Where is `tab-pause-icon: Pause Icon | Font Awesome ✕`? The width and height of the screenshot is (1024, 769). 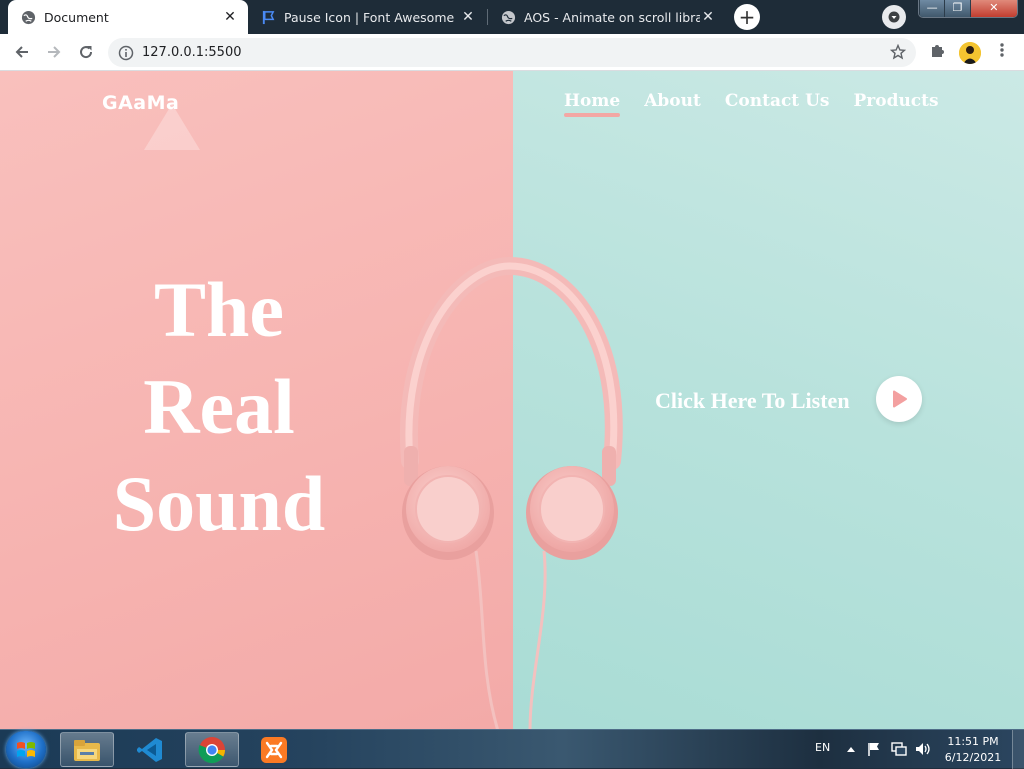 tab-pause-icon: Pause Icon | Font Awesome ✕ is located at coordinates (367, 17).